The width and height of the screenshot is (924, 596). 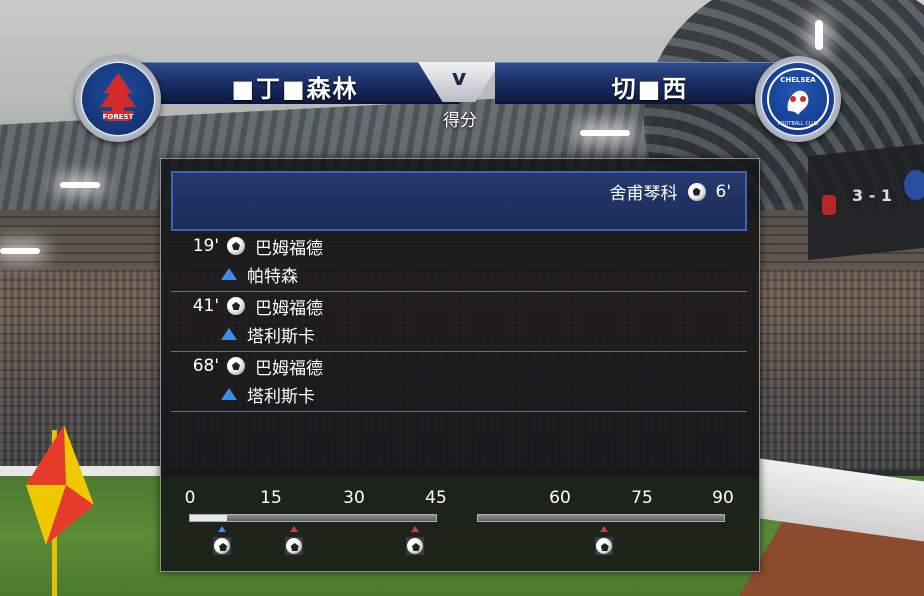 I want to click on match-timeline: 0 15 30 45 60 75 90, so click(x=460, y=522).